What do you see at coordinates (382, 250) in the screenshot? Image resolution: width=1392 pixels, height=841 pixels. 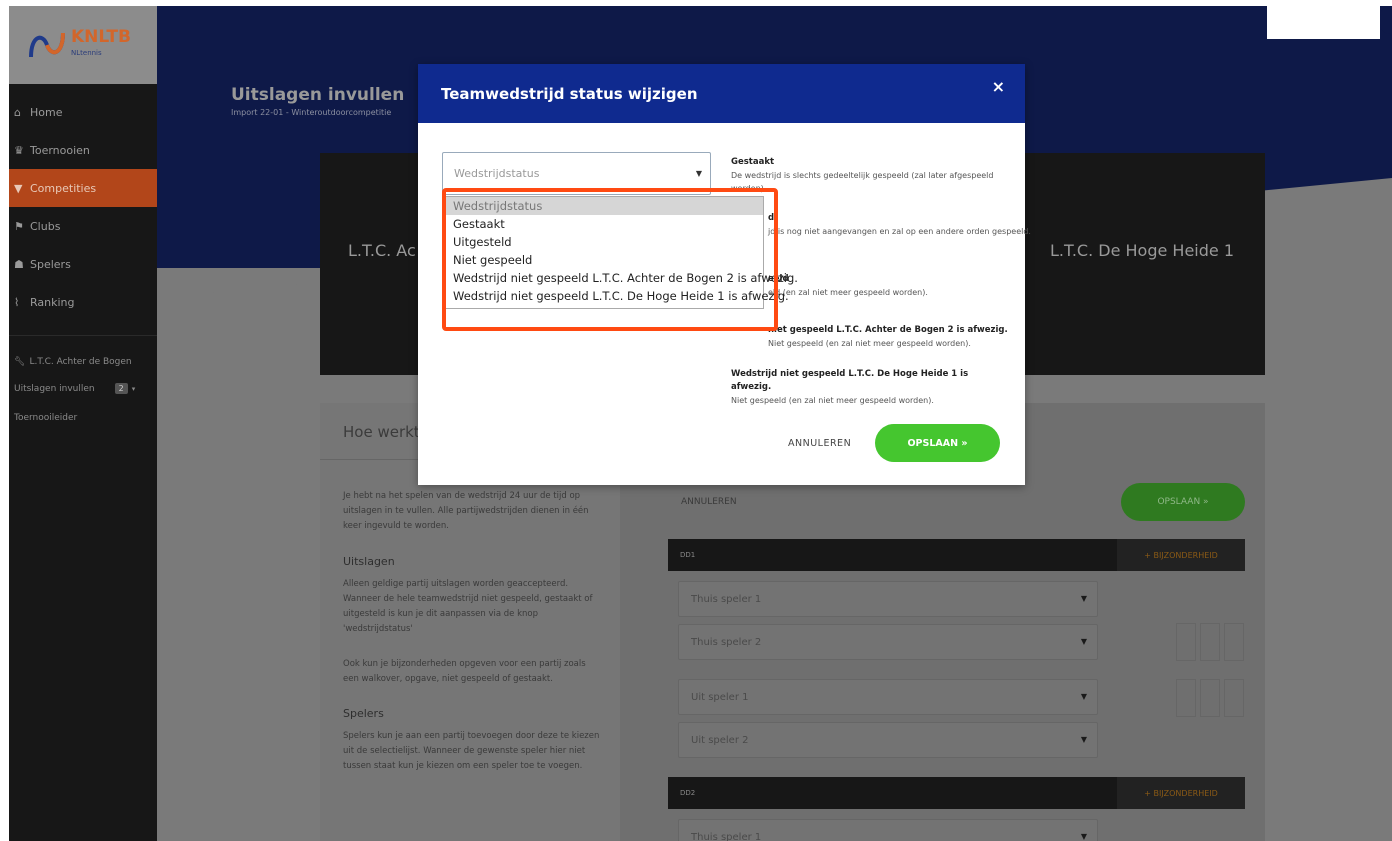 I see `home-team-name: L.T.C. Ac` at bounding box center [382, 250].